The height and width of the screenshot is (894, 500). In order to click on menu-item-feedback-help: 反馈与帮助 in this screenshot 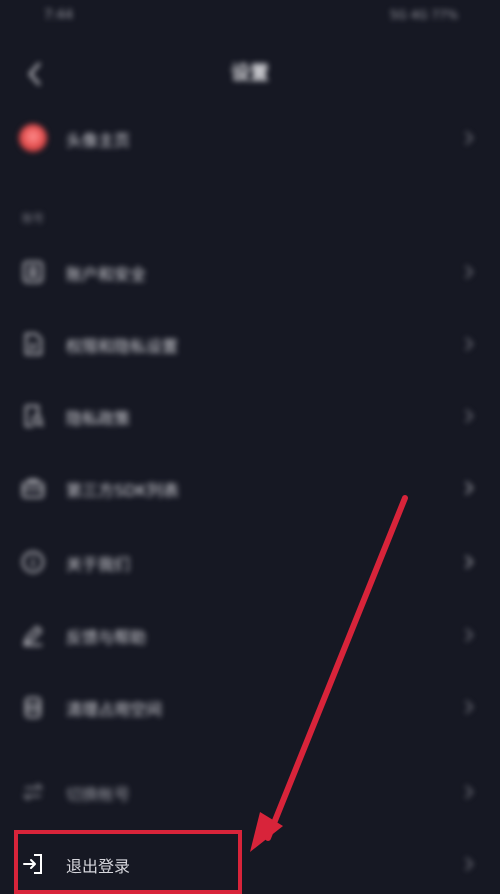, I will do `click(250, 635)`.